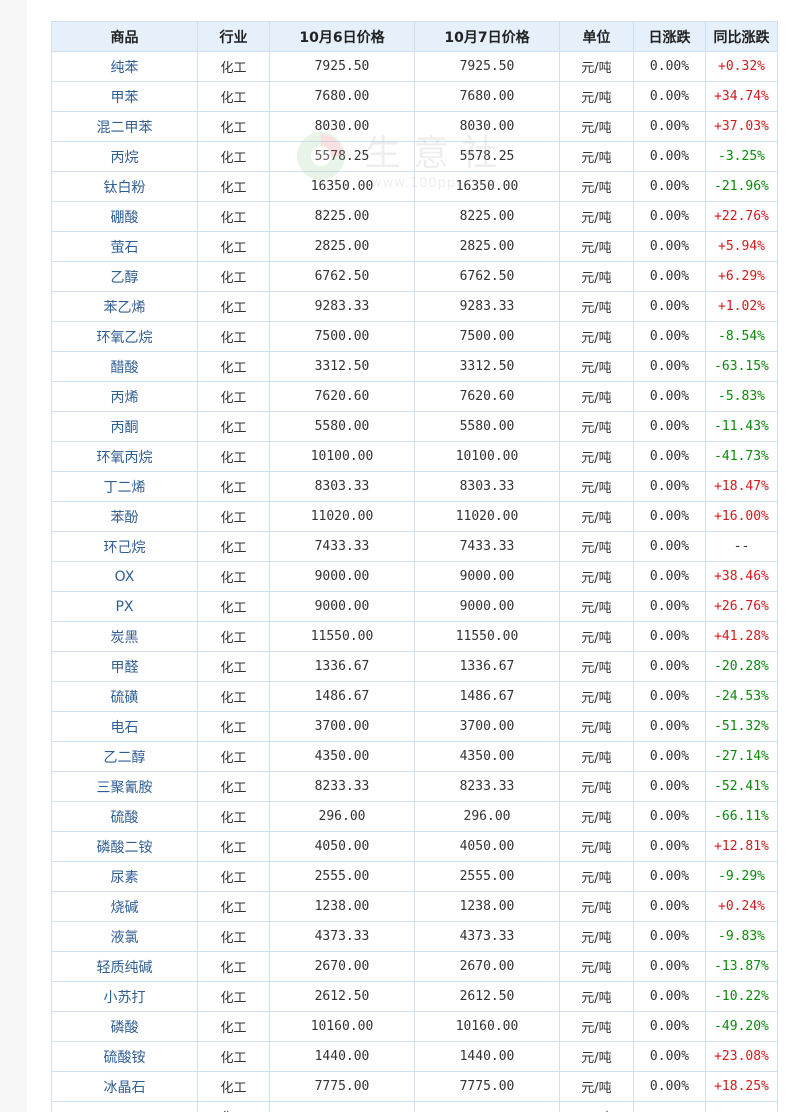 This screenshot has height=1112, width=805. What do you see at coordinates (487, 276) in the screenshot?
I see `price-oct7-cell: 6762.50` at bounding box center [487, 276].